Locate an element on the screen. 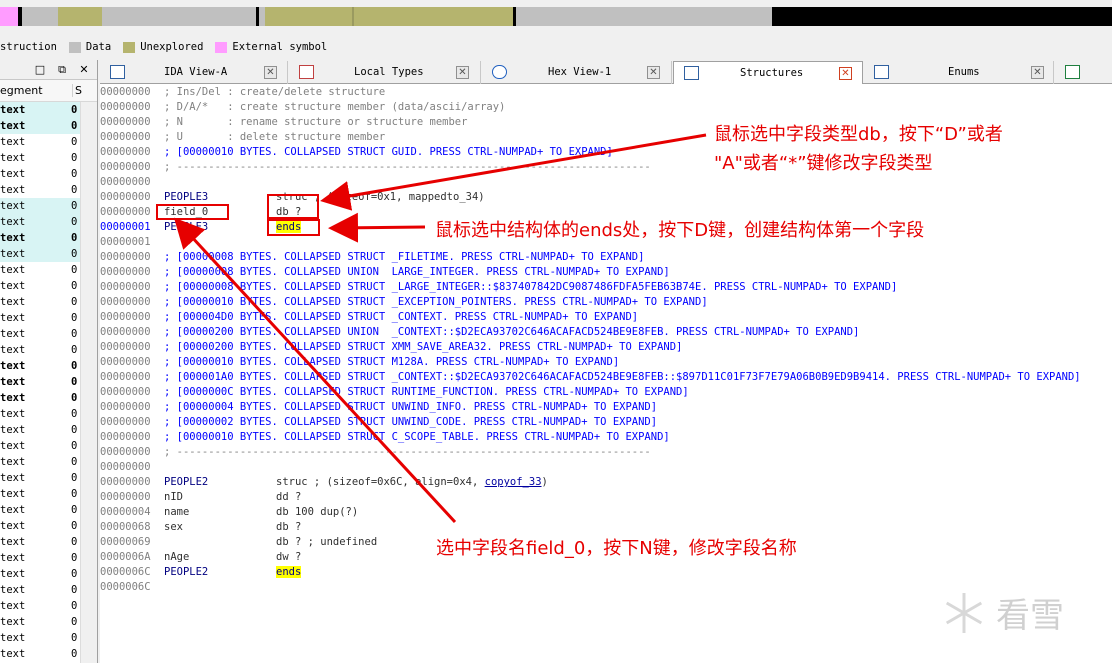 The height and width of the screenshot is (663, 1112). watermark: 看雪 is located at coordinates (1002, 612).